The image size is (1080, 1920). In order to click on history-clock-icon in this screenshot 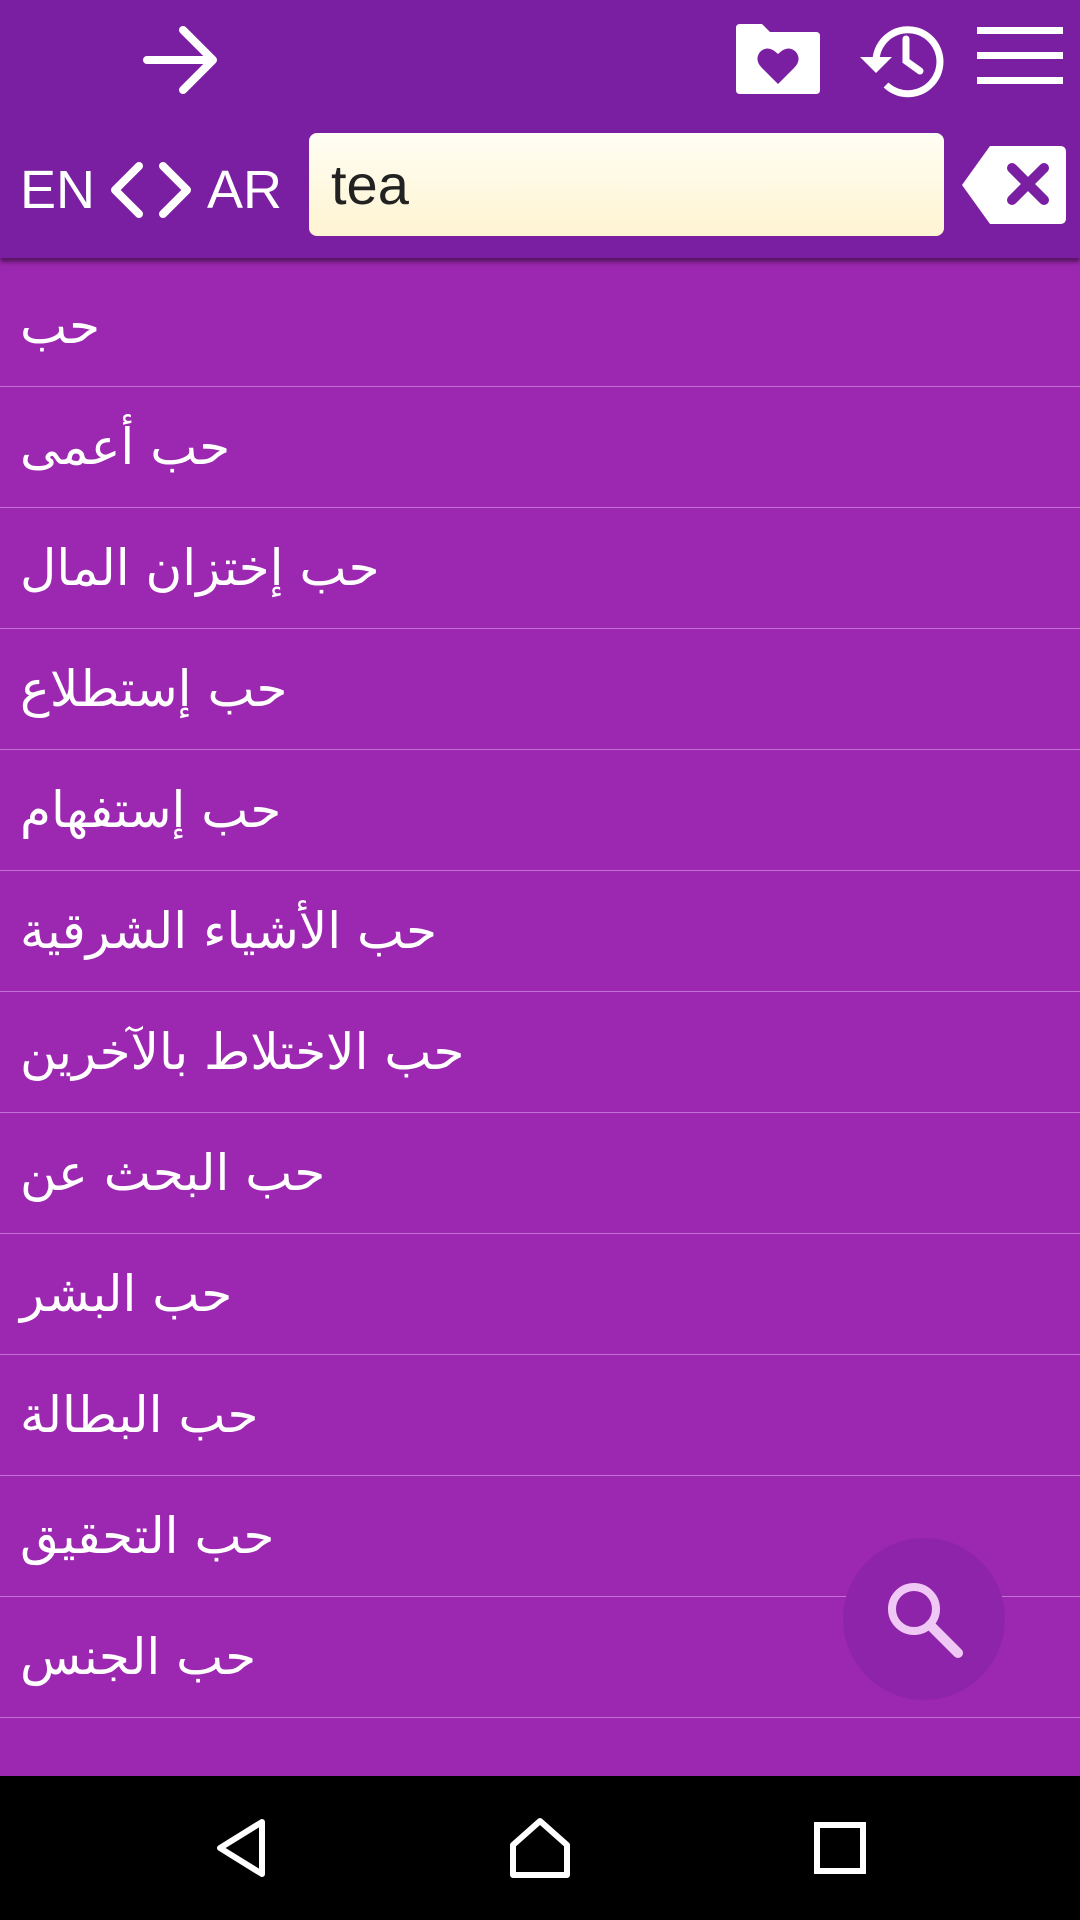, I will do `click(902, 62)`.